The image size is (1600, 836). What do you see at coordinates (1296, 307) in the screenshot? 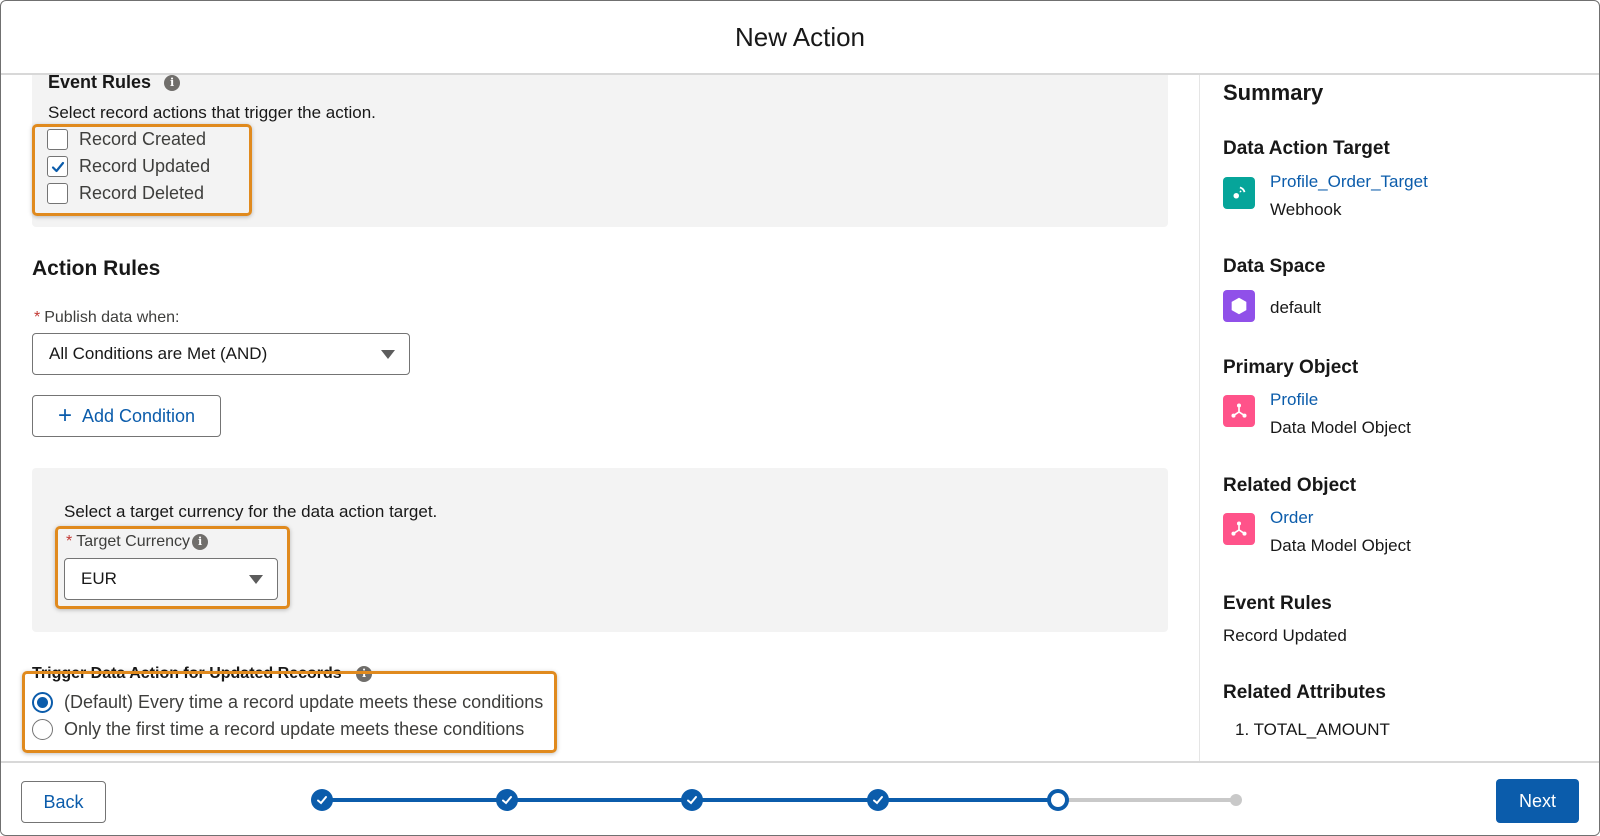
I see `data-space-name: default` at bounding box center [1296, 307].